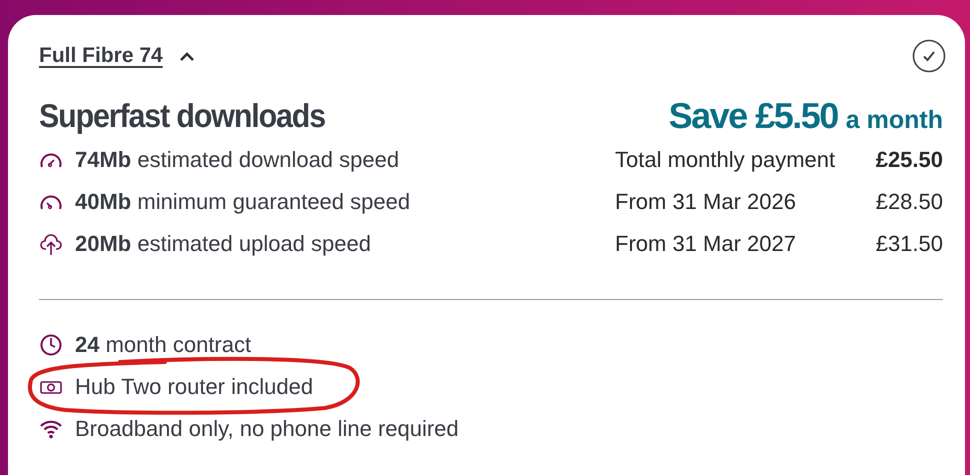  What do you see at coordinates (223, 244) in the screenshot?
I see `speed-text: 20Mb estimated upload speed` at bounding box center [223, 244].